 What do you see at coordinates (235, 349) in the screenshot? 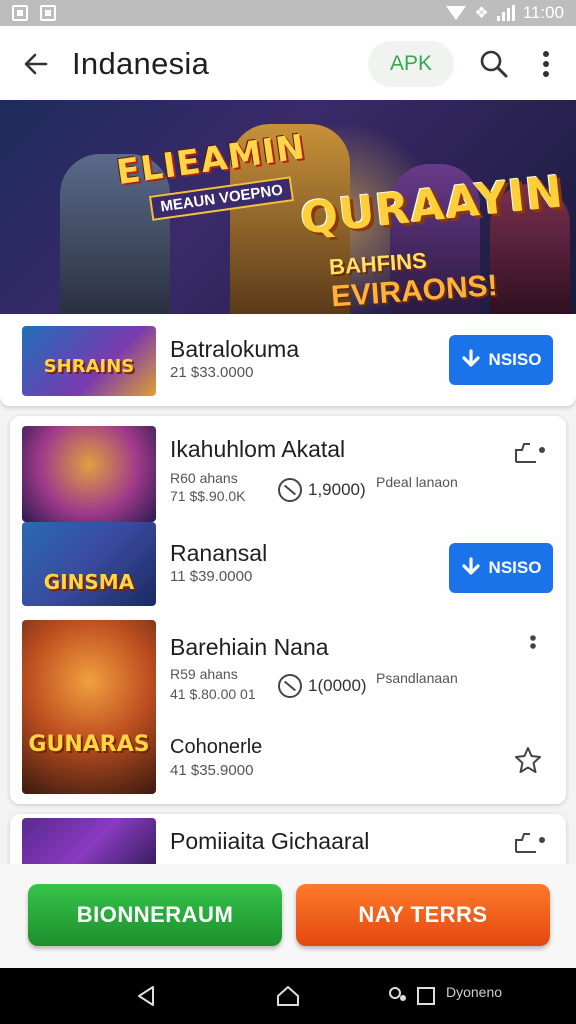
I see `featured-app-name: Batralokuma` at bounding box center [235, 349].